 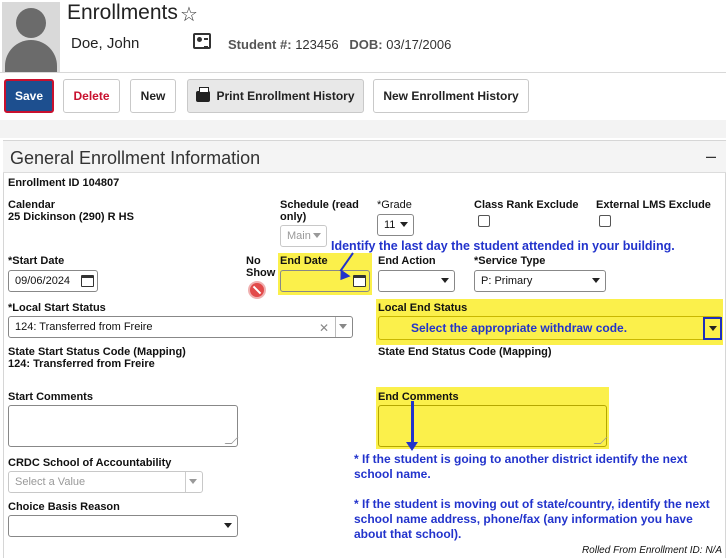 I want to click on clear-icon: ✕, so click(x=324, y=328).